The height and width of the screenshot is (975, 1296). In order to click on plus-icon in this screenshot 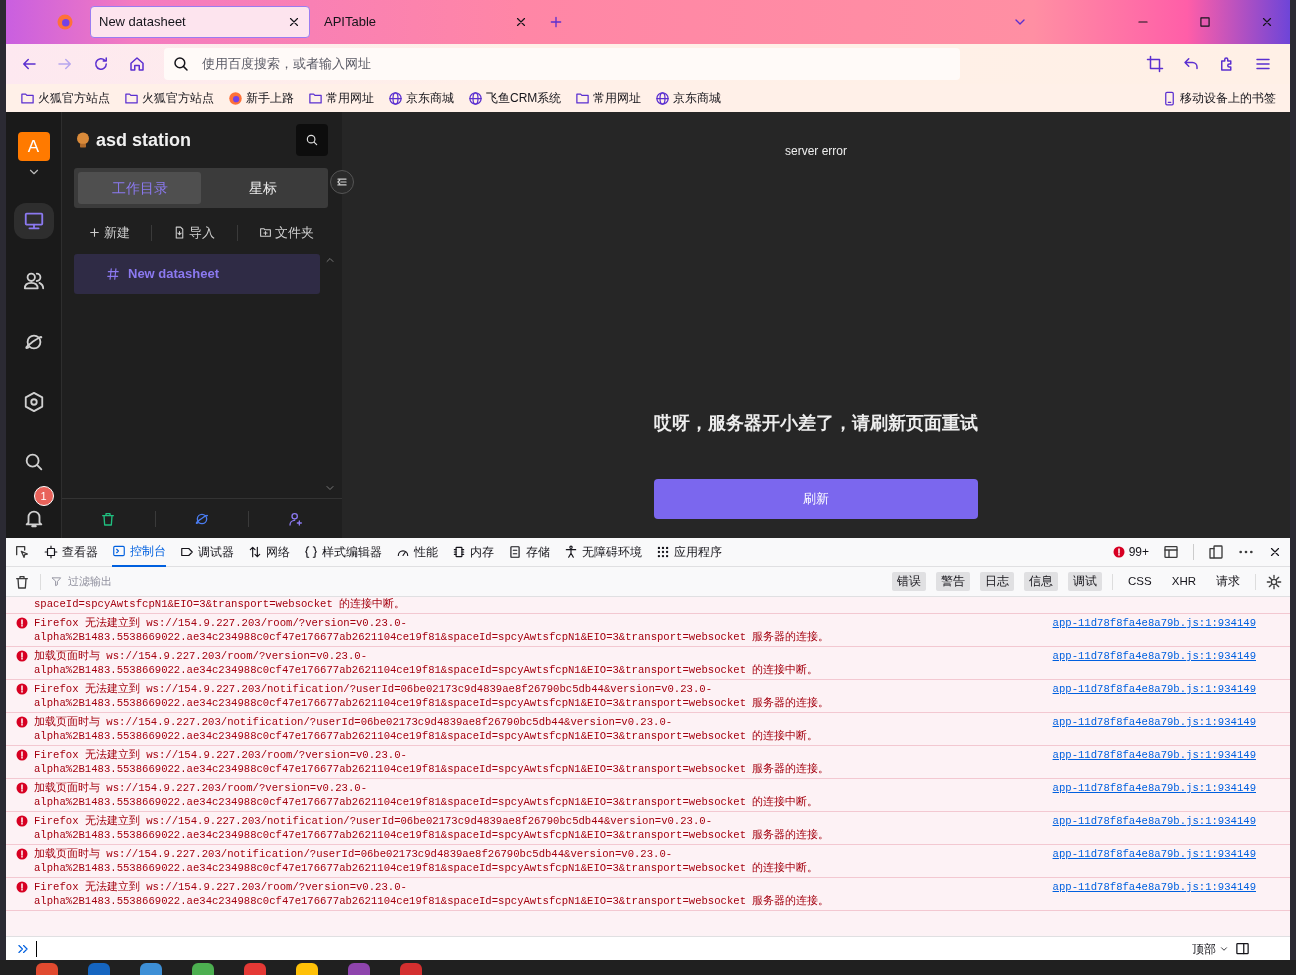, I will do `click(556, 22)`.